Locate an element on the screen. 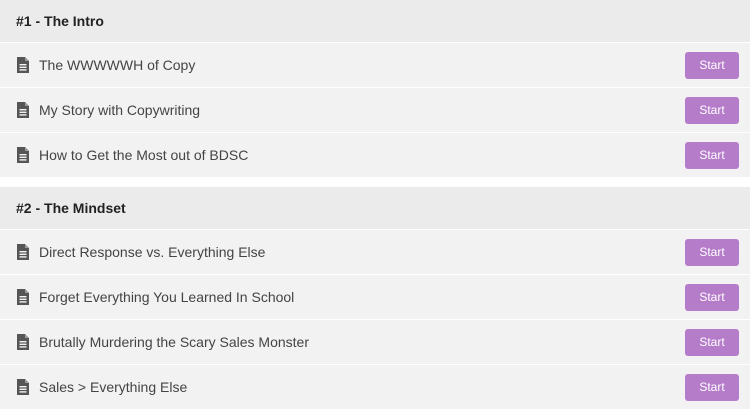 Image resolution: width=750 pixels, height=419 pixels. lecture-info: Forget Everything You Learned In School is located at coordinates (155, 297).